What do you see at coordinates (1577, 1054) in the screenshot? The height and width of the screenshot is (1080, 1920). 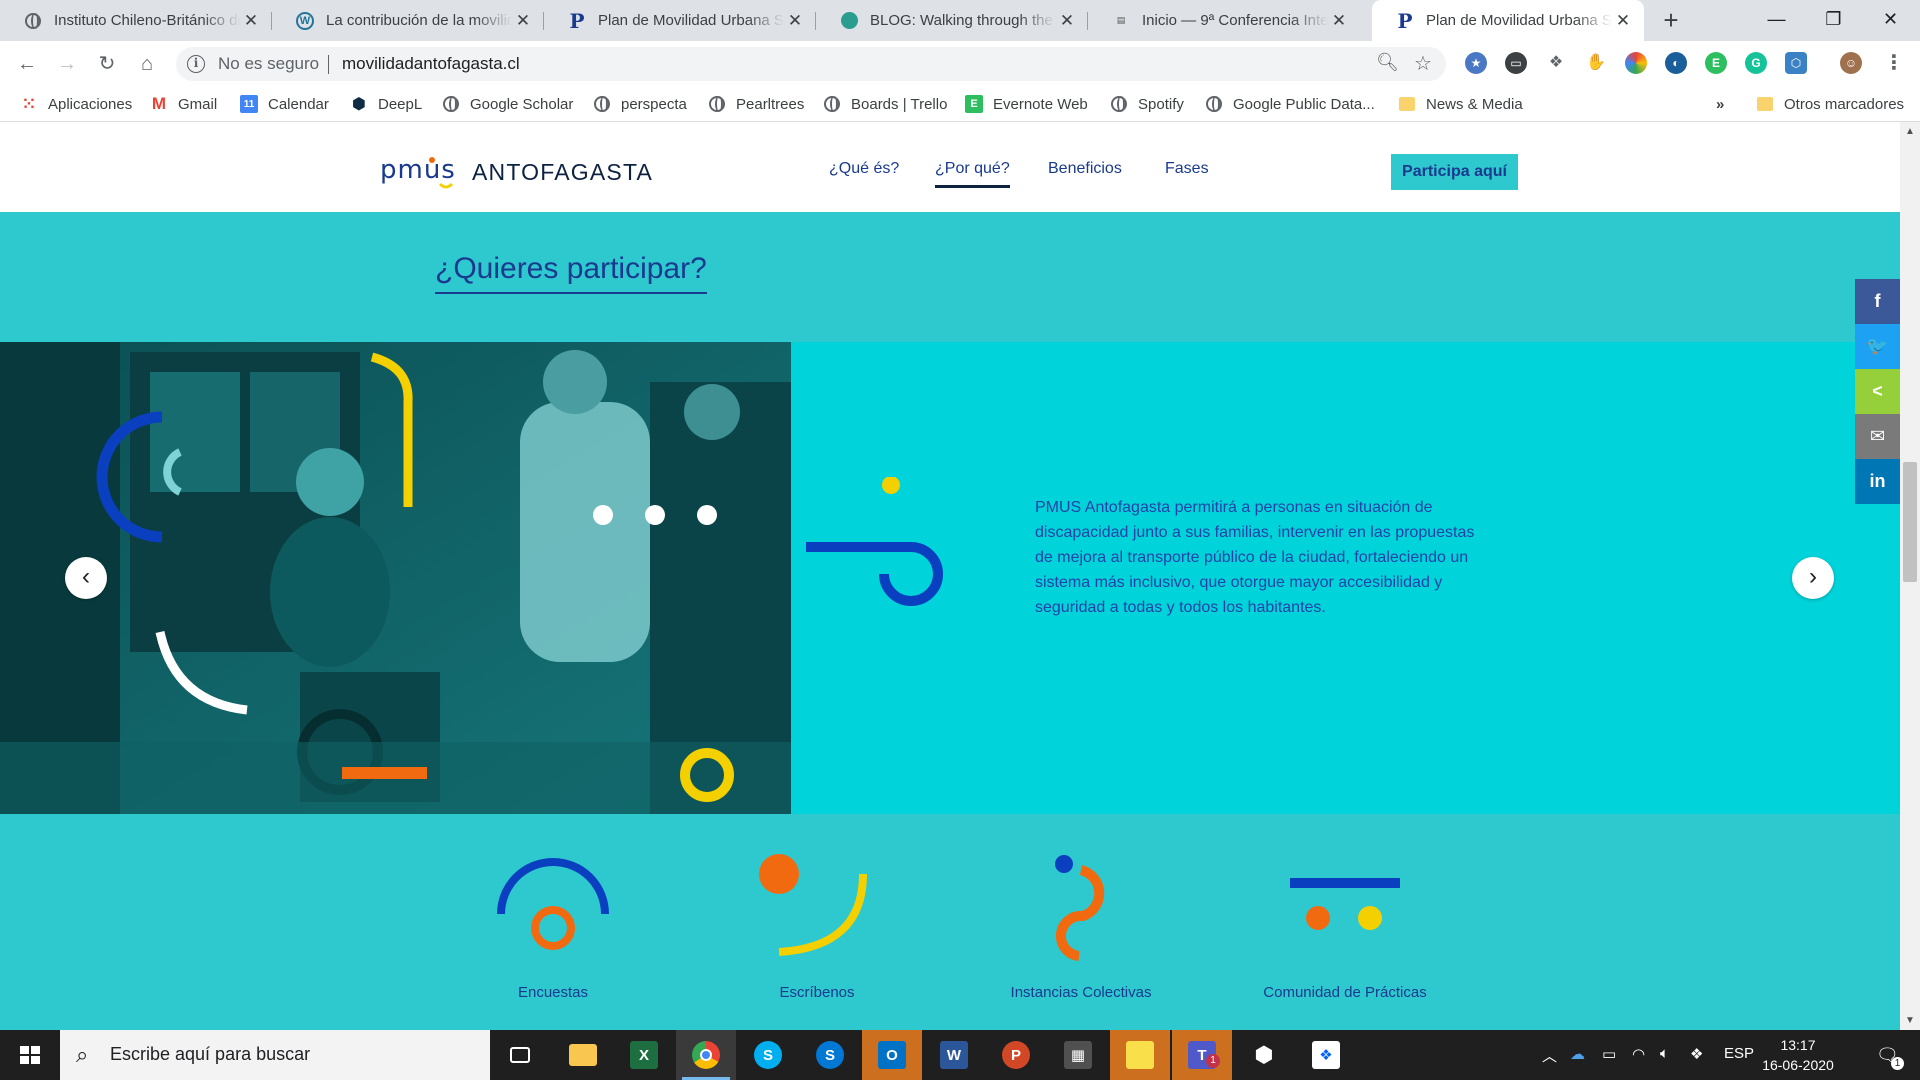 I see `onedrive-icon: ☁` at bounding box center [1577, 1054].